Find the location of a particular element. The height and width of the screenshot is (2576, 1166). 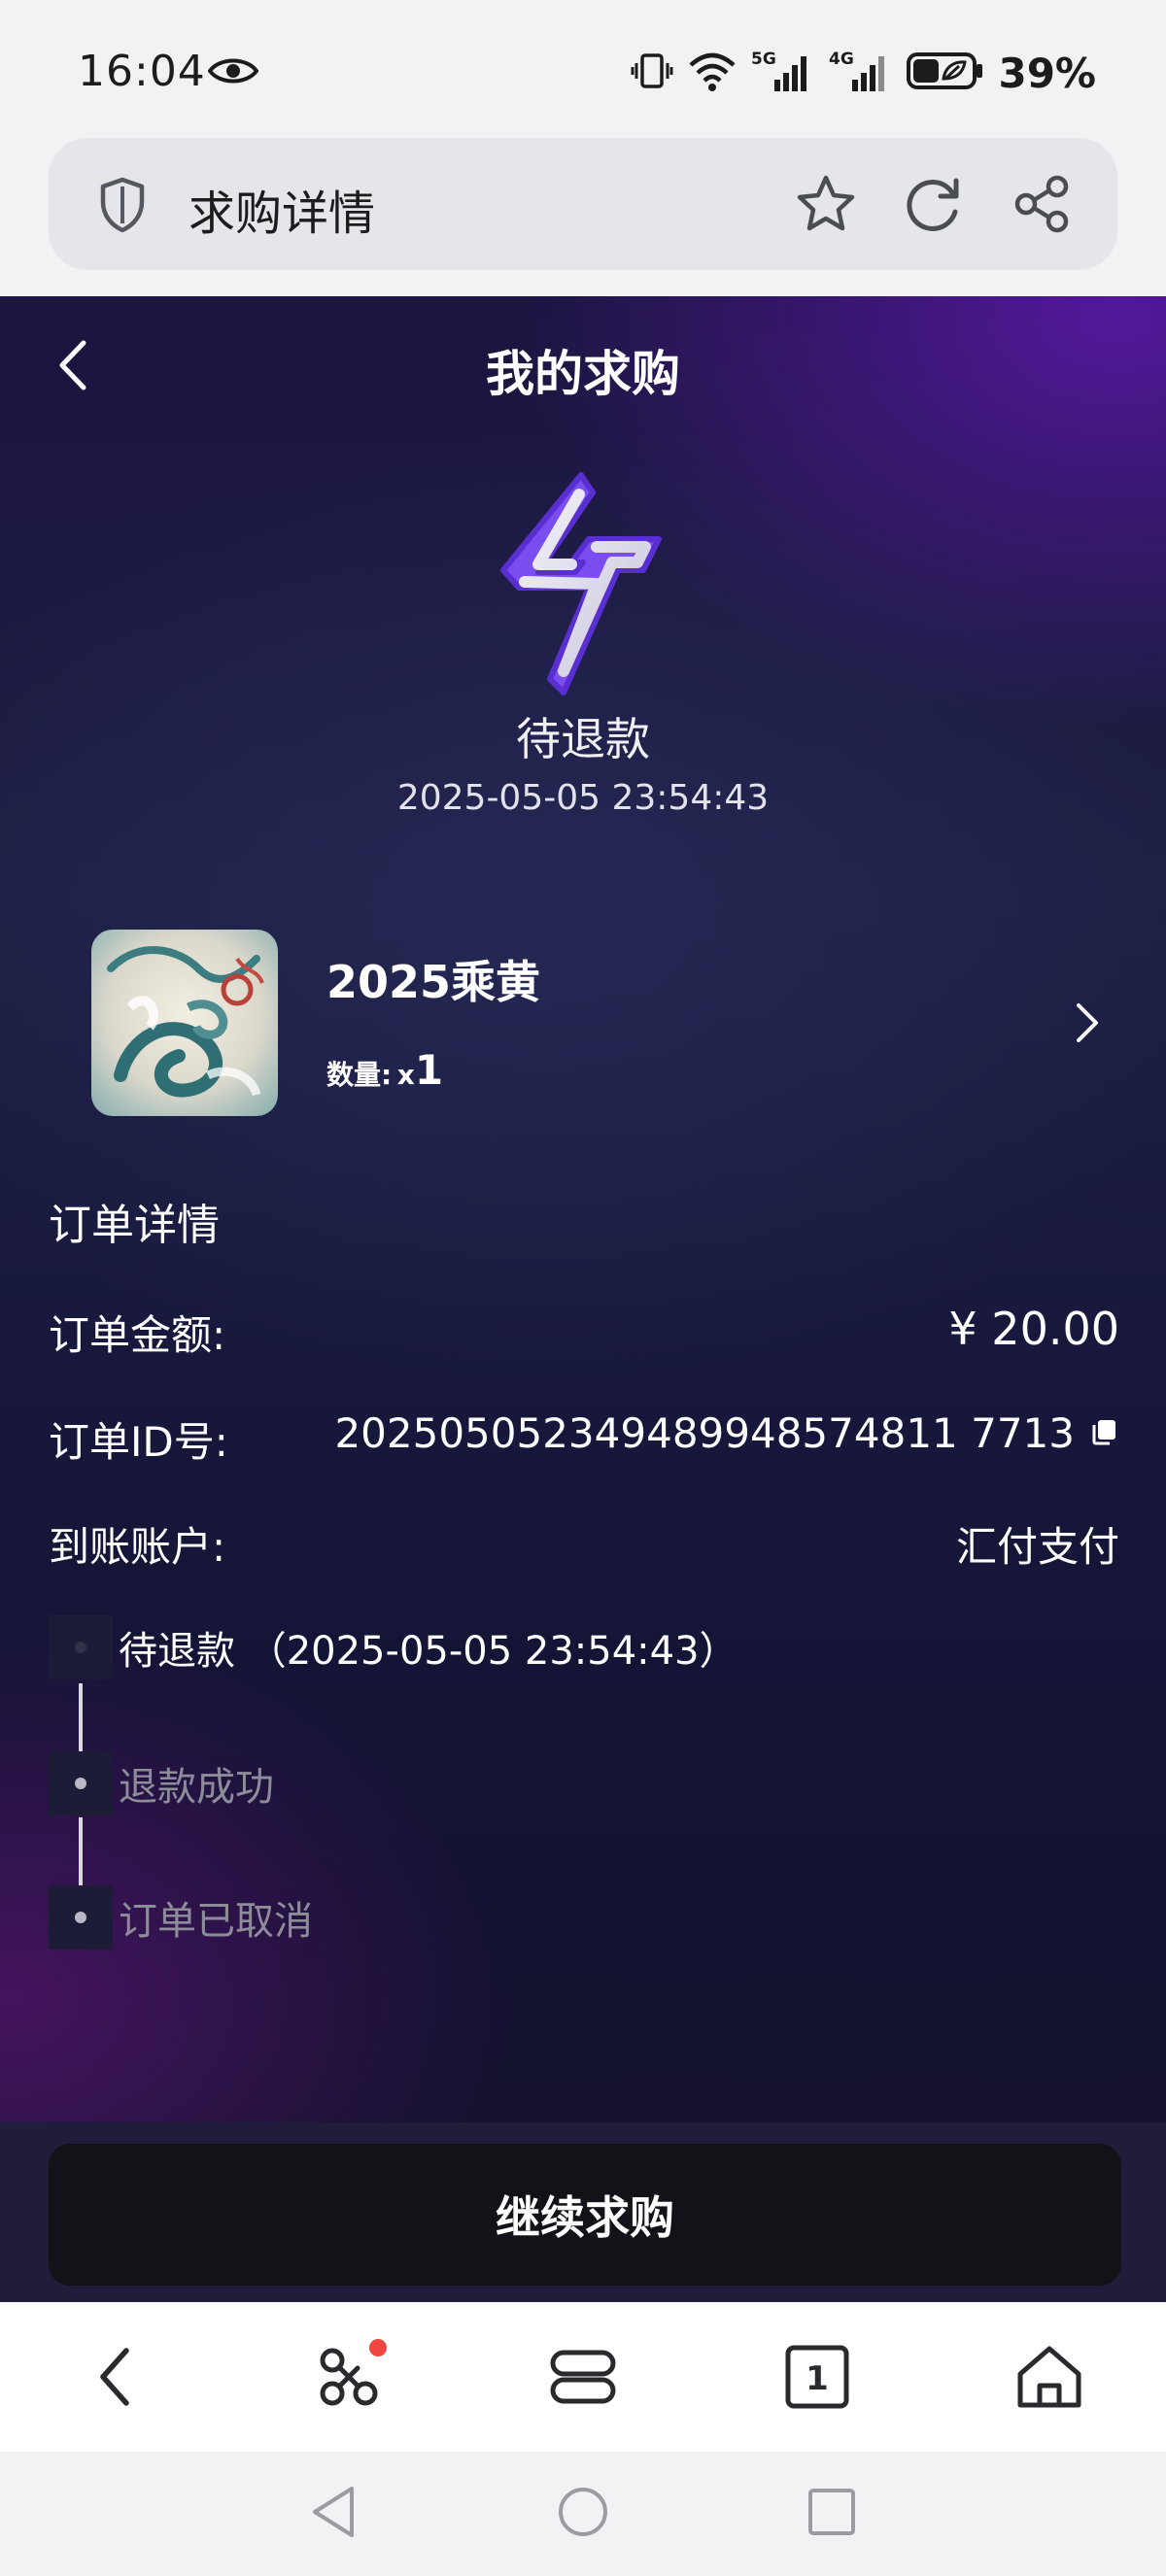

home-icon is located at coordinates (1049, 2379).